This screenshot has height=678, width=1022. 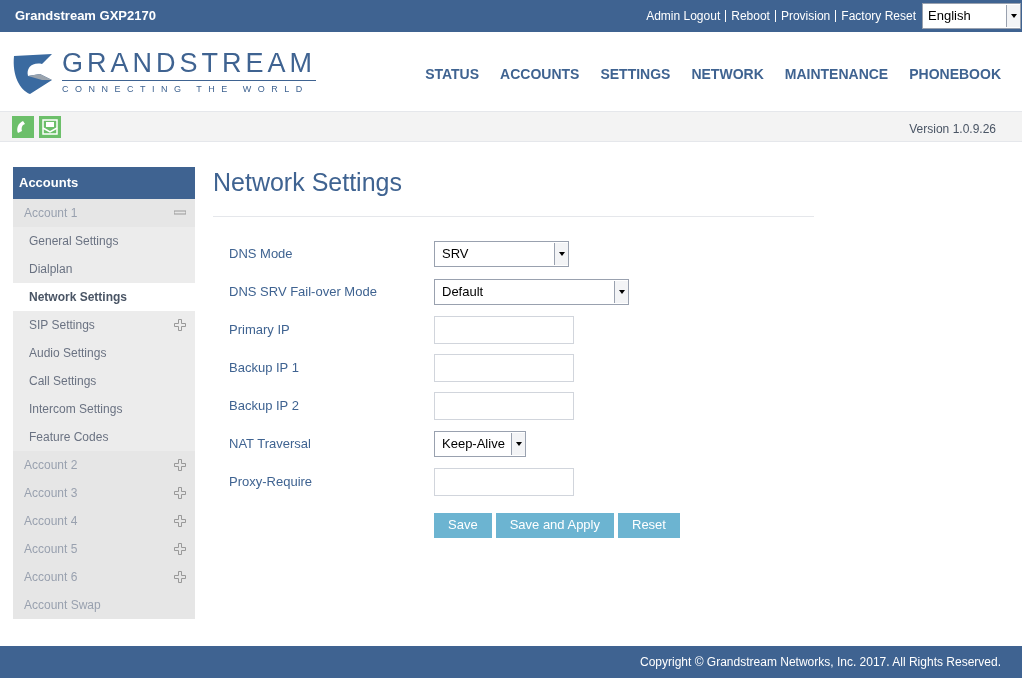 I want to click on sidebar-subitem: Dialplan, so click(x=104, y=269).